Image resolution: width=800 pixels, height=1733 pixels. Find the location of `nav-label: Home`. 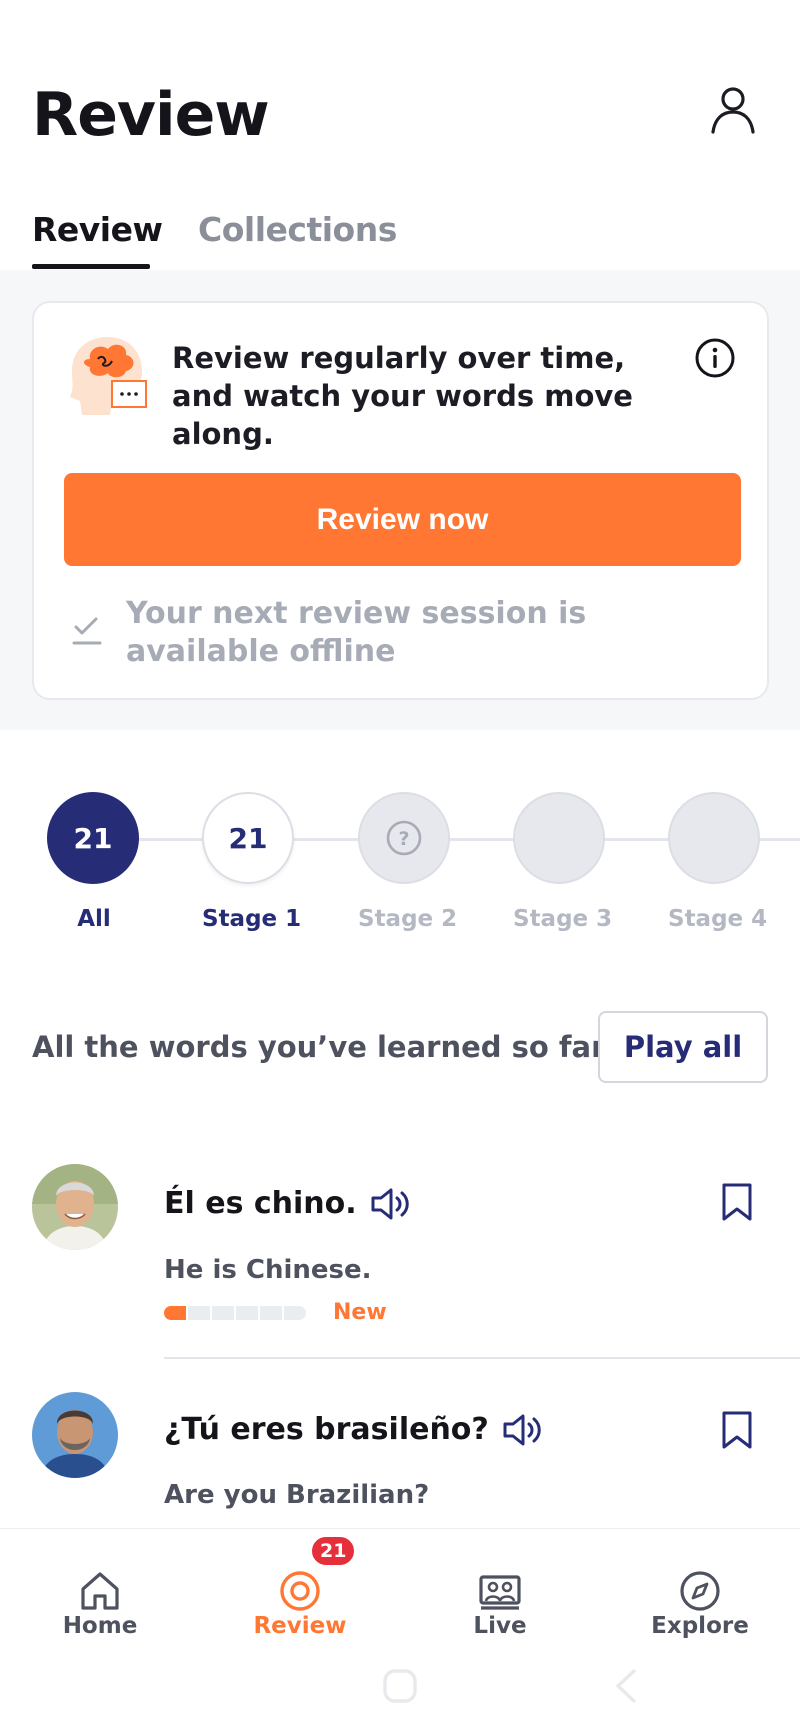

nav-label: Home is located at coordinates (100, 1626).